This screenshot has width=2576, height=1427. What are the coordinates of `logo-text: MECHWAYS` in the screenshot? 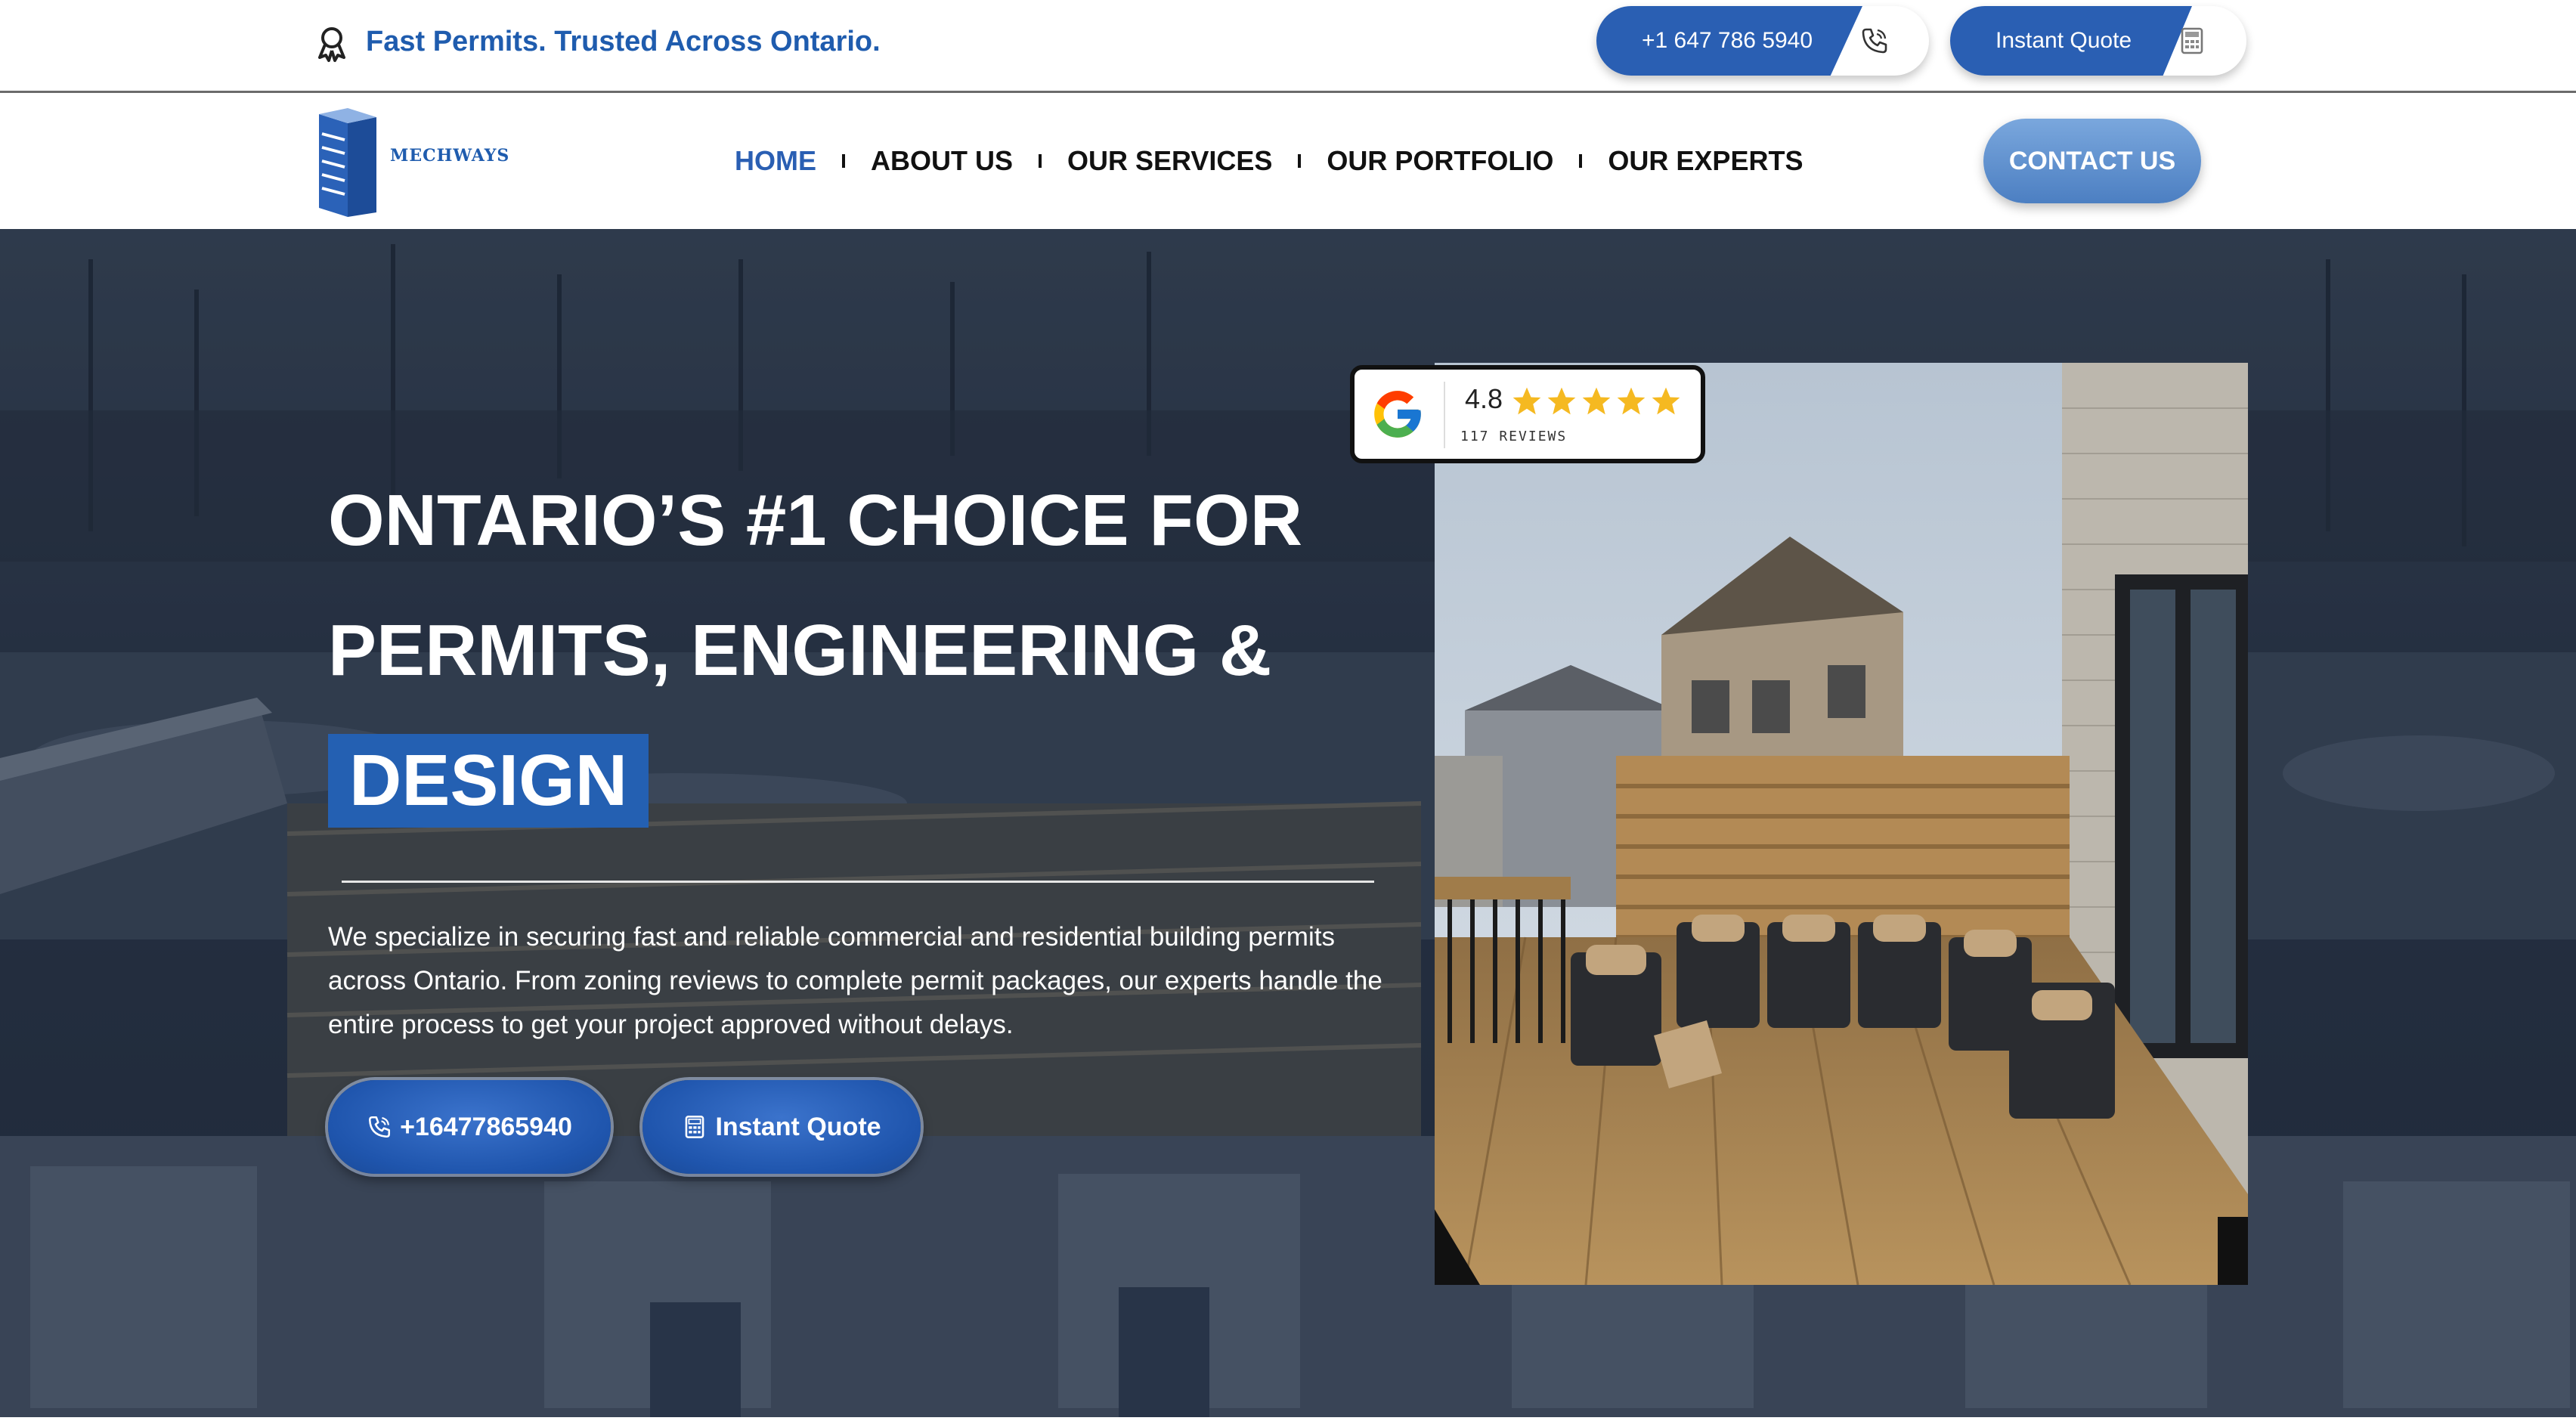 It's located at (450, 156).